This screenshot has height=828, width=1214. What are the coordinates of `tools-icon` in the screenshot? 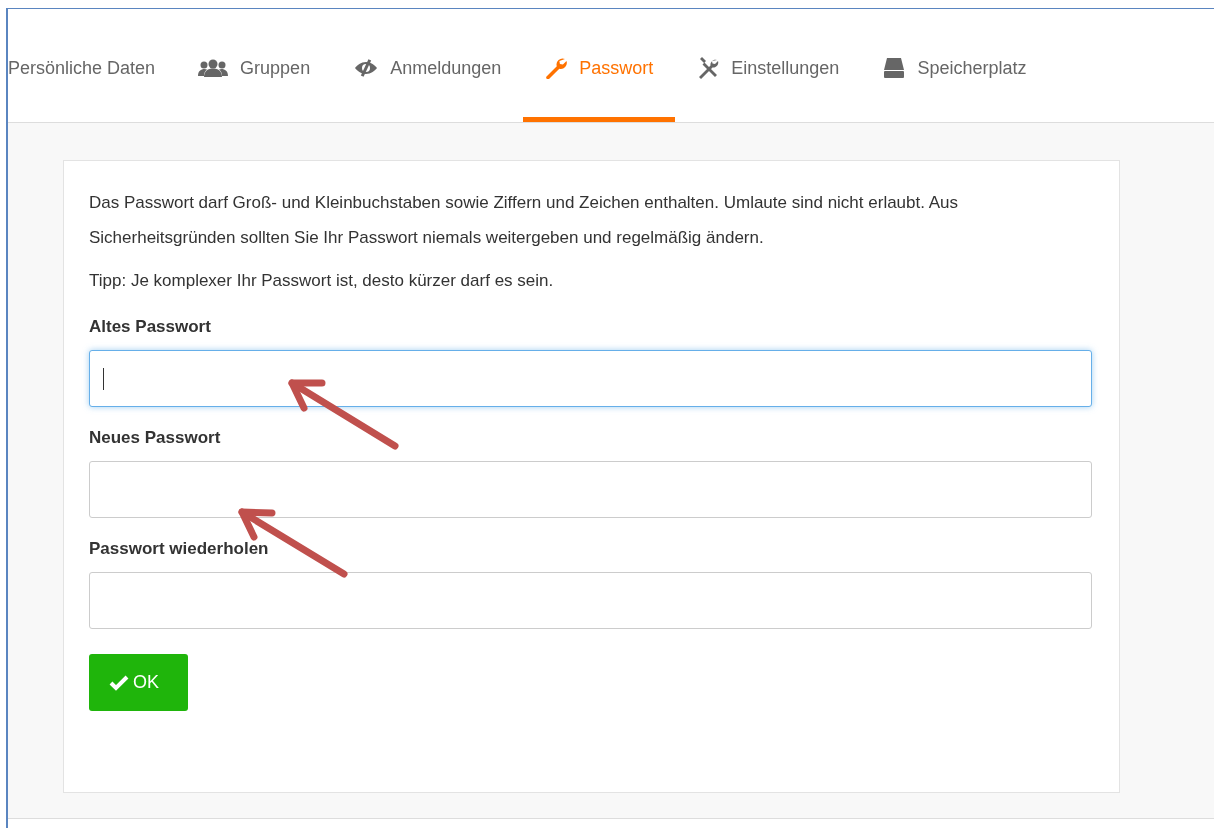 It's located at (708, 68).